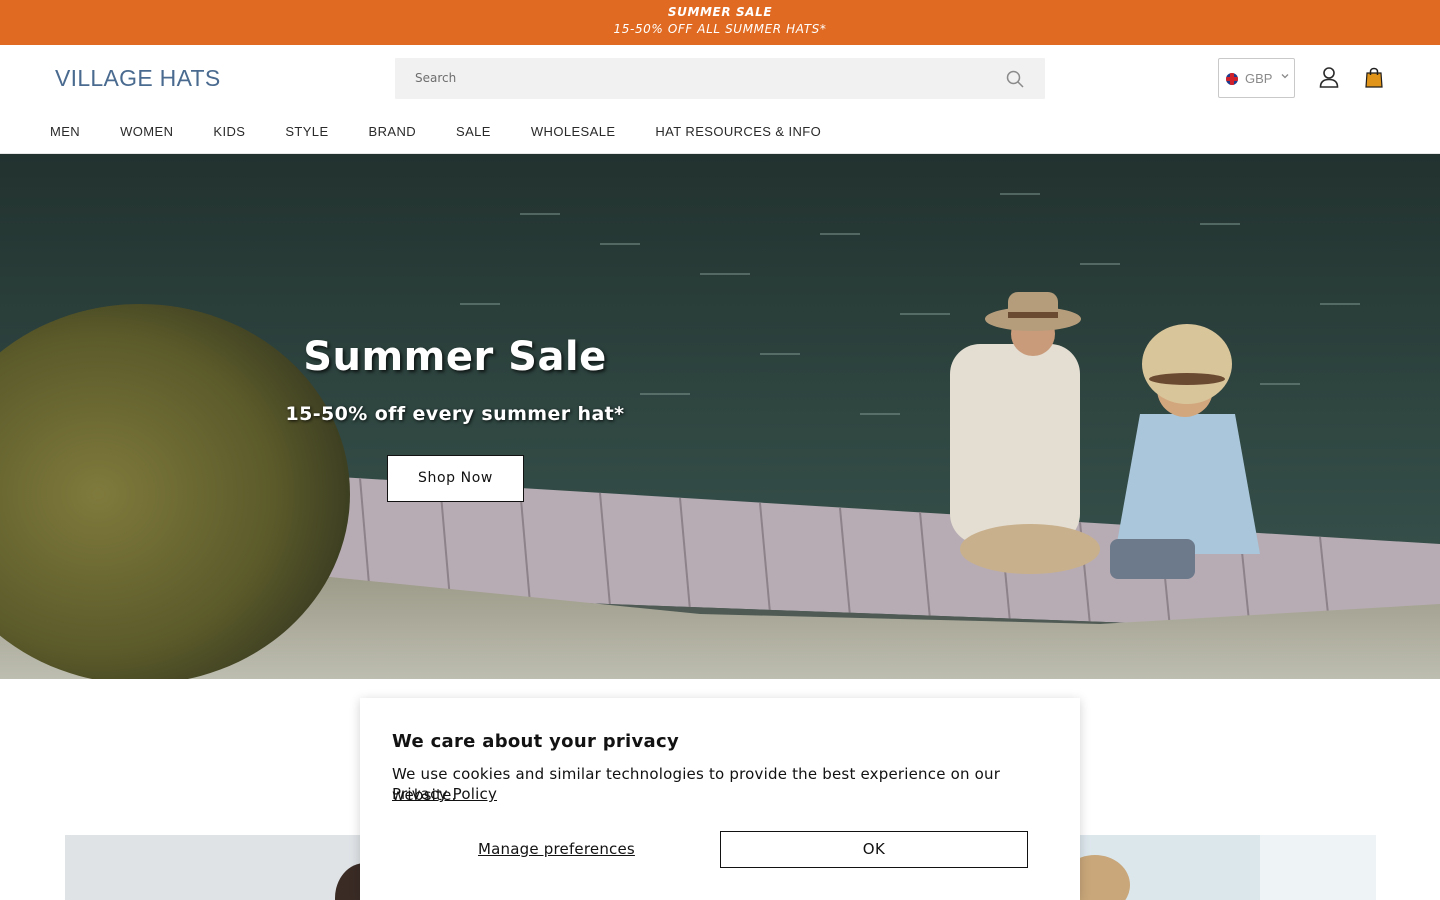 Image resolution: width=1440 pixels, height=900 pixels. I want to click on hero-title: Summer Sale, so click(455, 357).